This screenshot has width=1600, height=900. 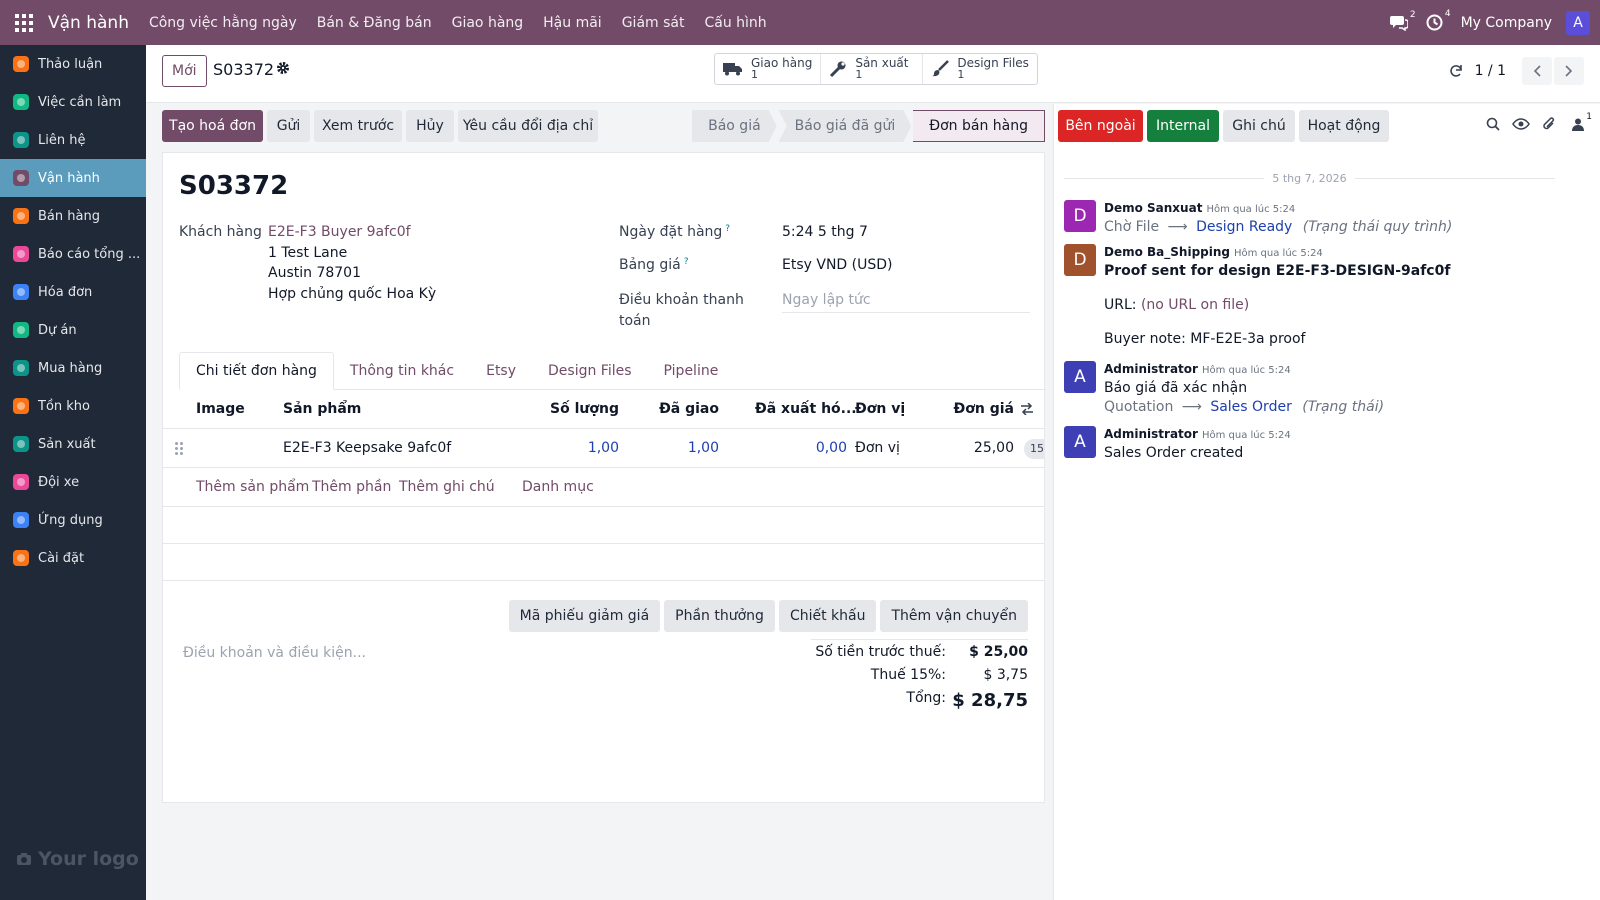 I want to click on column-header: Đơn vị, so click(x=880, y=409).